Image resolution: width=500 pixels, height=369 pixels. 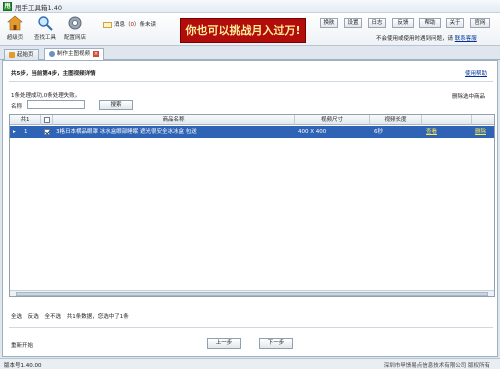 What do you see at coordinates (415, 39) in the screenshot?
I see `contact-text: 不会使用或使用时遇到问题，请` at bounding box center [415, 39].